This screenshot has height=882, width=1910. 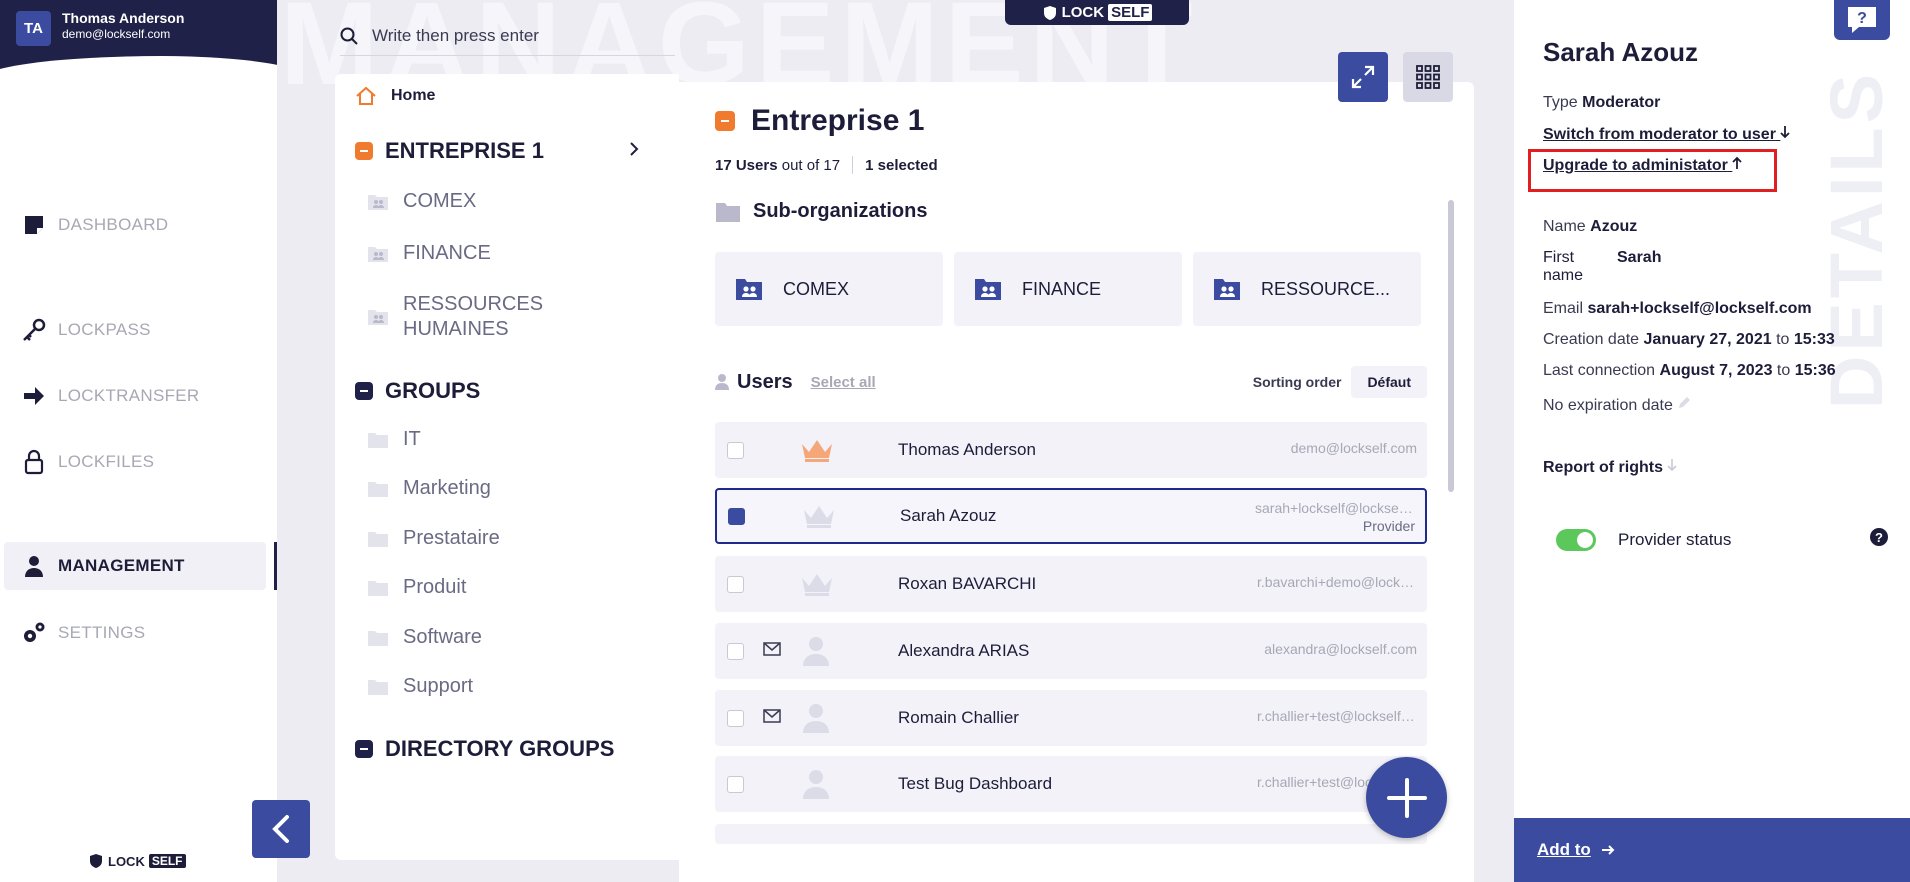 I want to click on user-email: r.bavarchi+demo@lockself.com, so click(x=1337, y=582).